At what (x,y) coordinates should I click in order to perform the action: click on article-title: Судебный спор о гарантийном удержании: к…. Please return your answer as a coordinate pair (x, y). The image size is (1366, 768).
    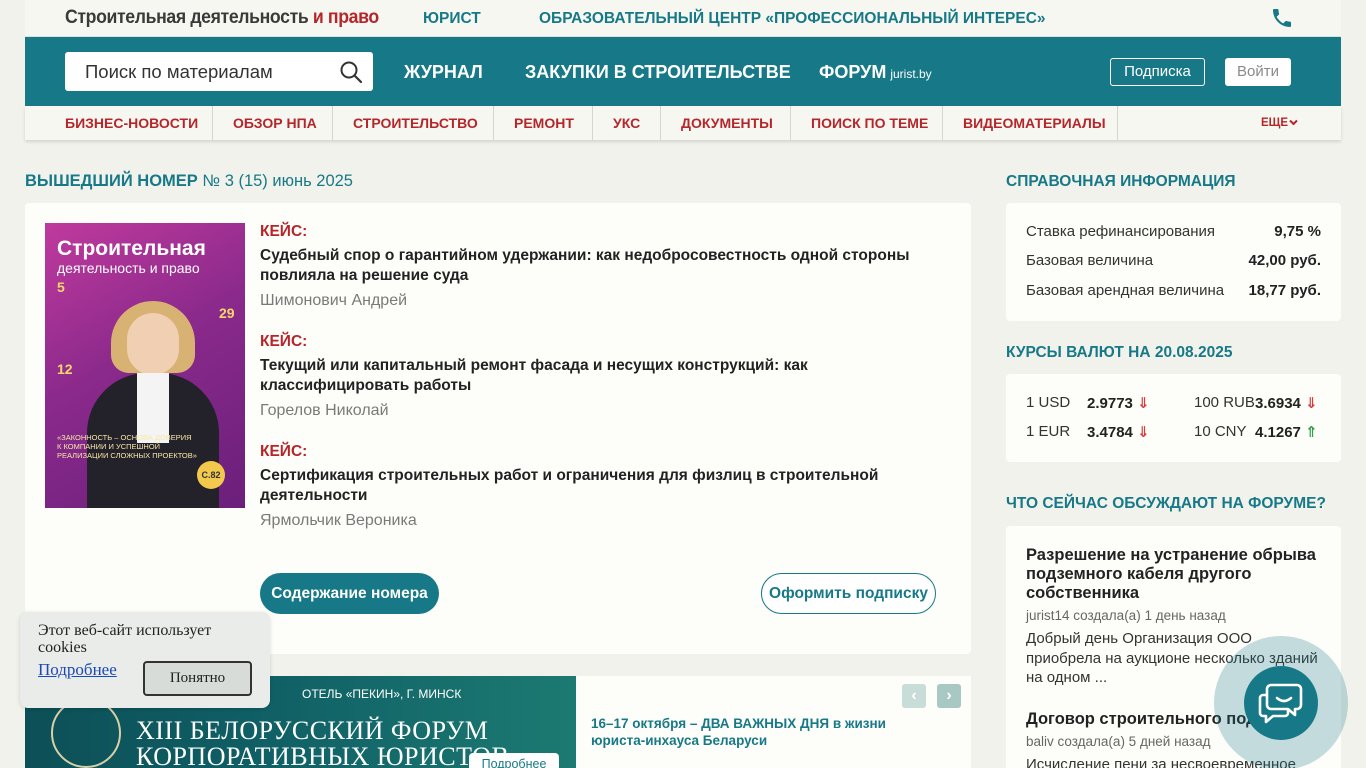
    Looking at the image, I should click on (585, 265).